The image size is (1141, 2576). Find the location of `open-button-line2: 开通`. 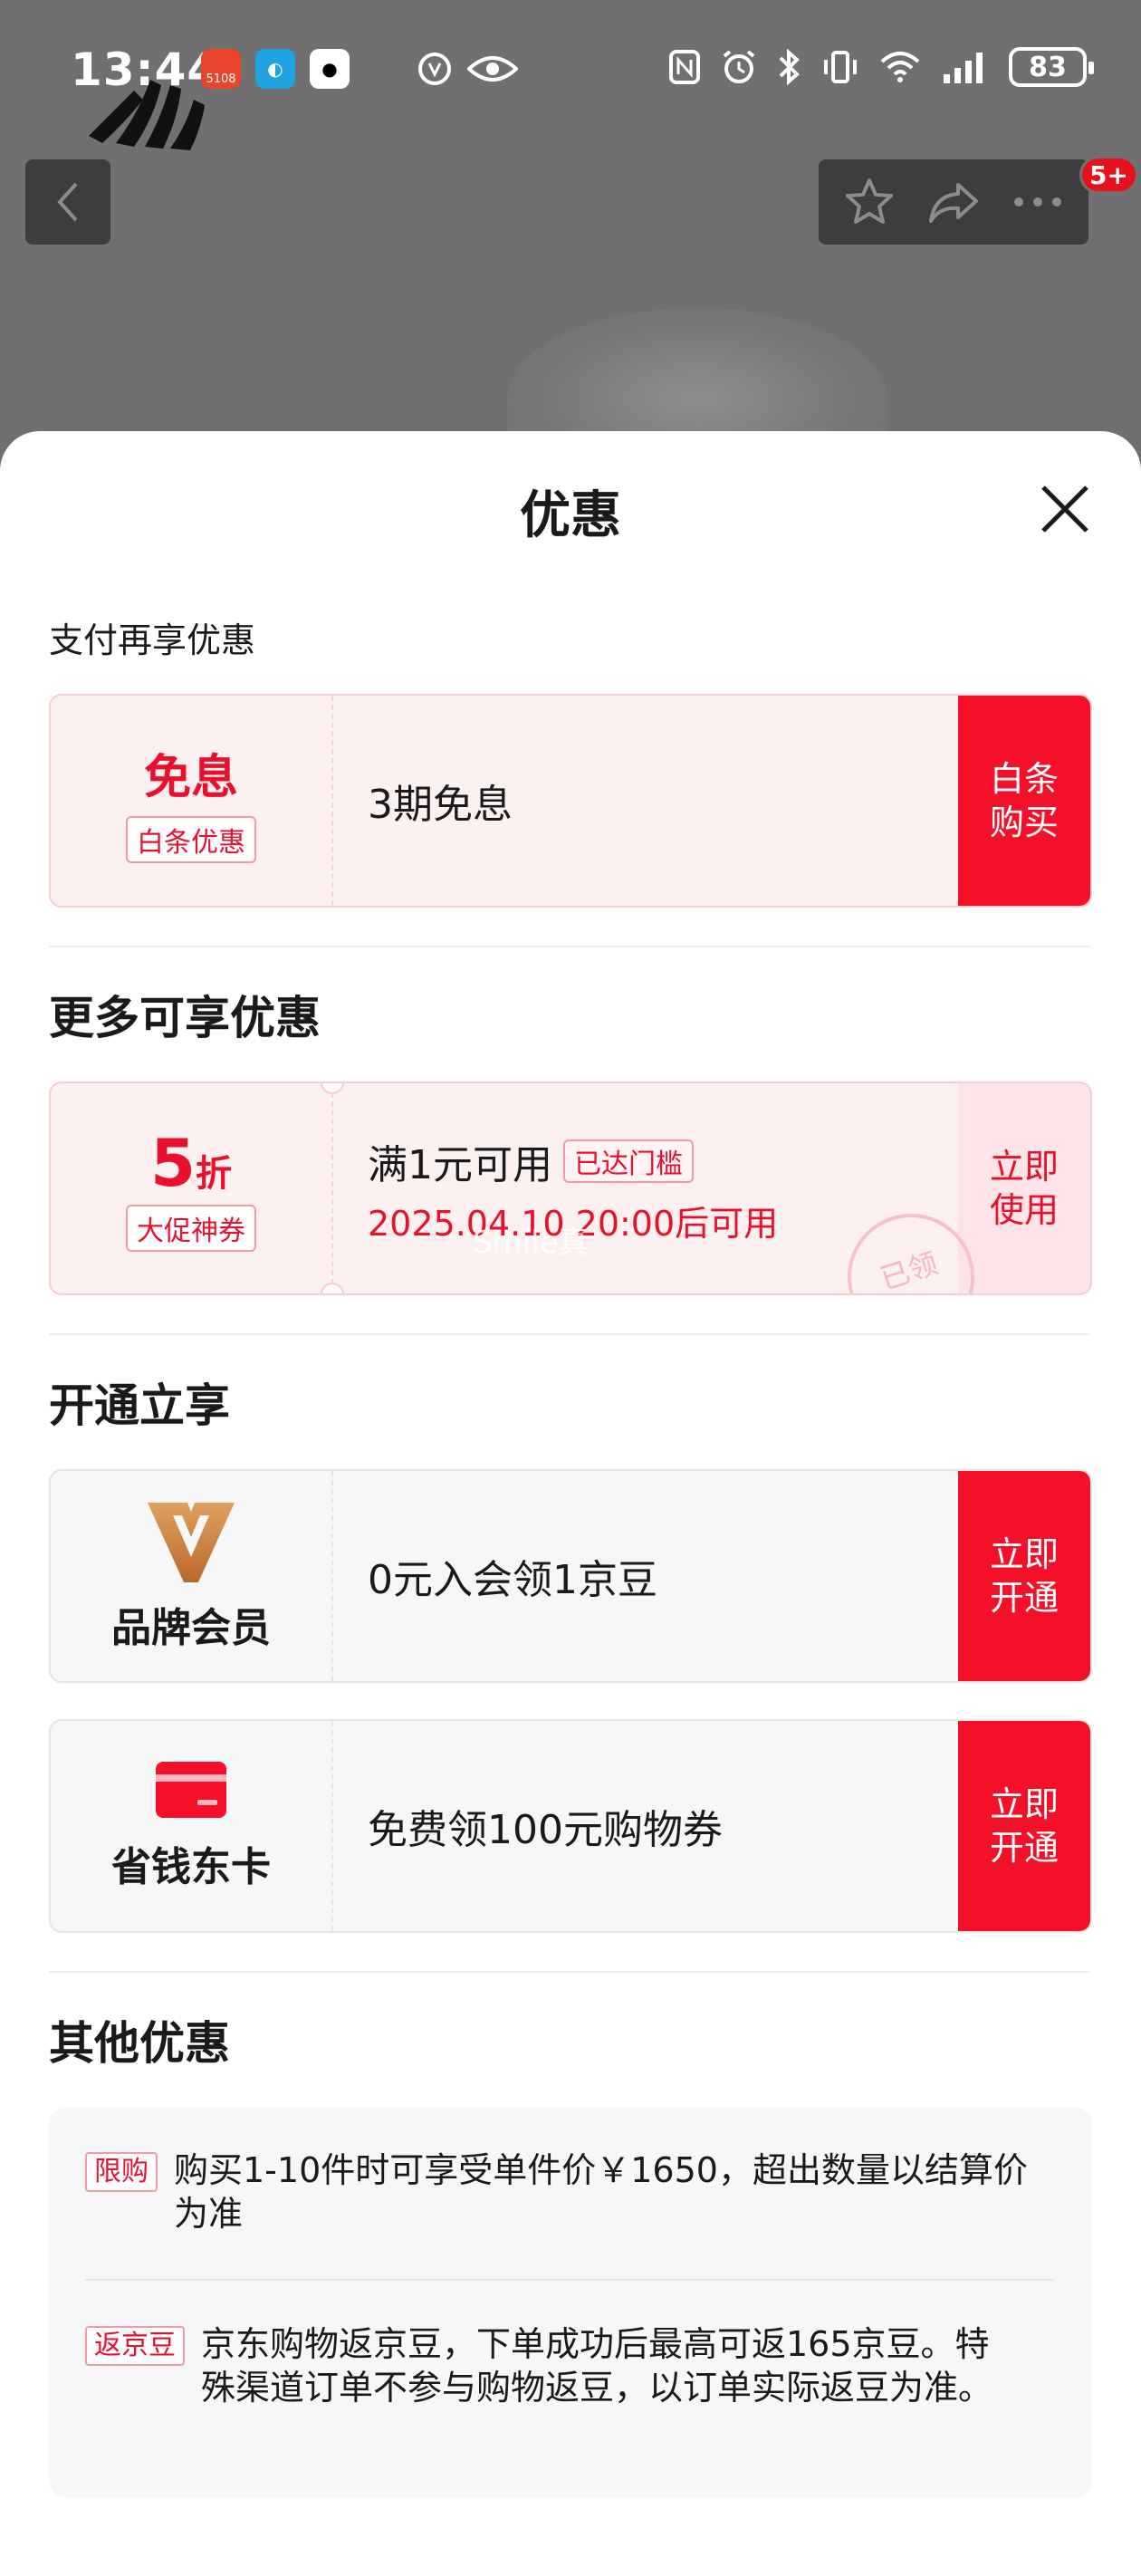

open-button-line2: 开通 is located at coordinates (1024, 1848).